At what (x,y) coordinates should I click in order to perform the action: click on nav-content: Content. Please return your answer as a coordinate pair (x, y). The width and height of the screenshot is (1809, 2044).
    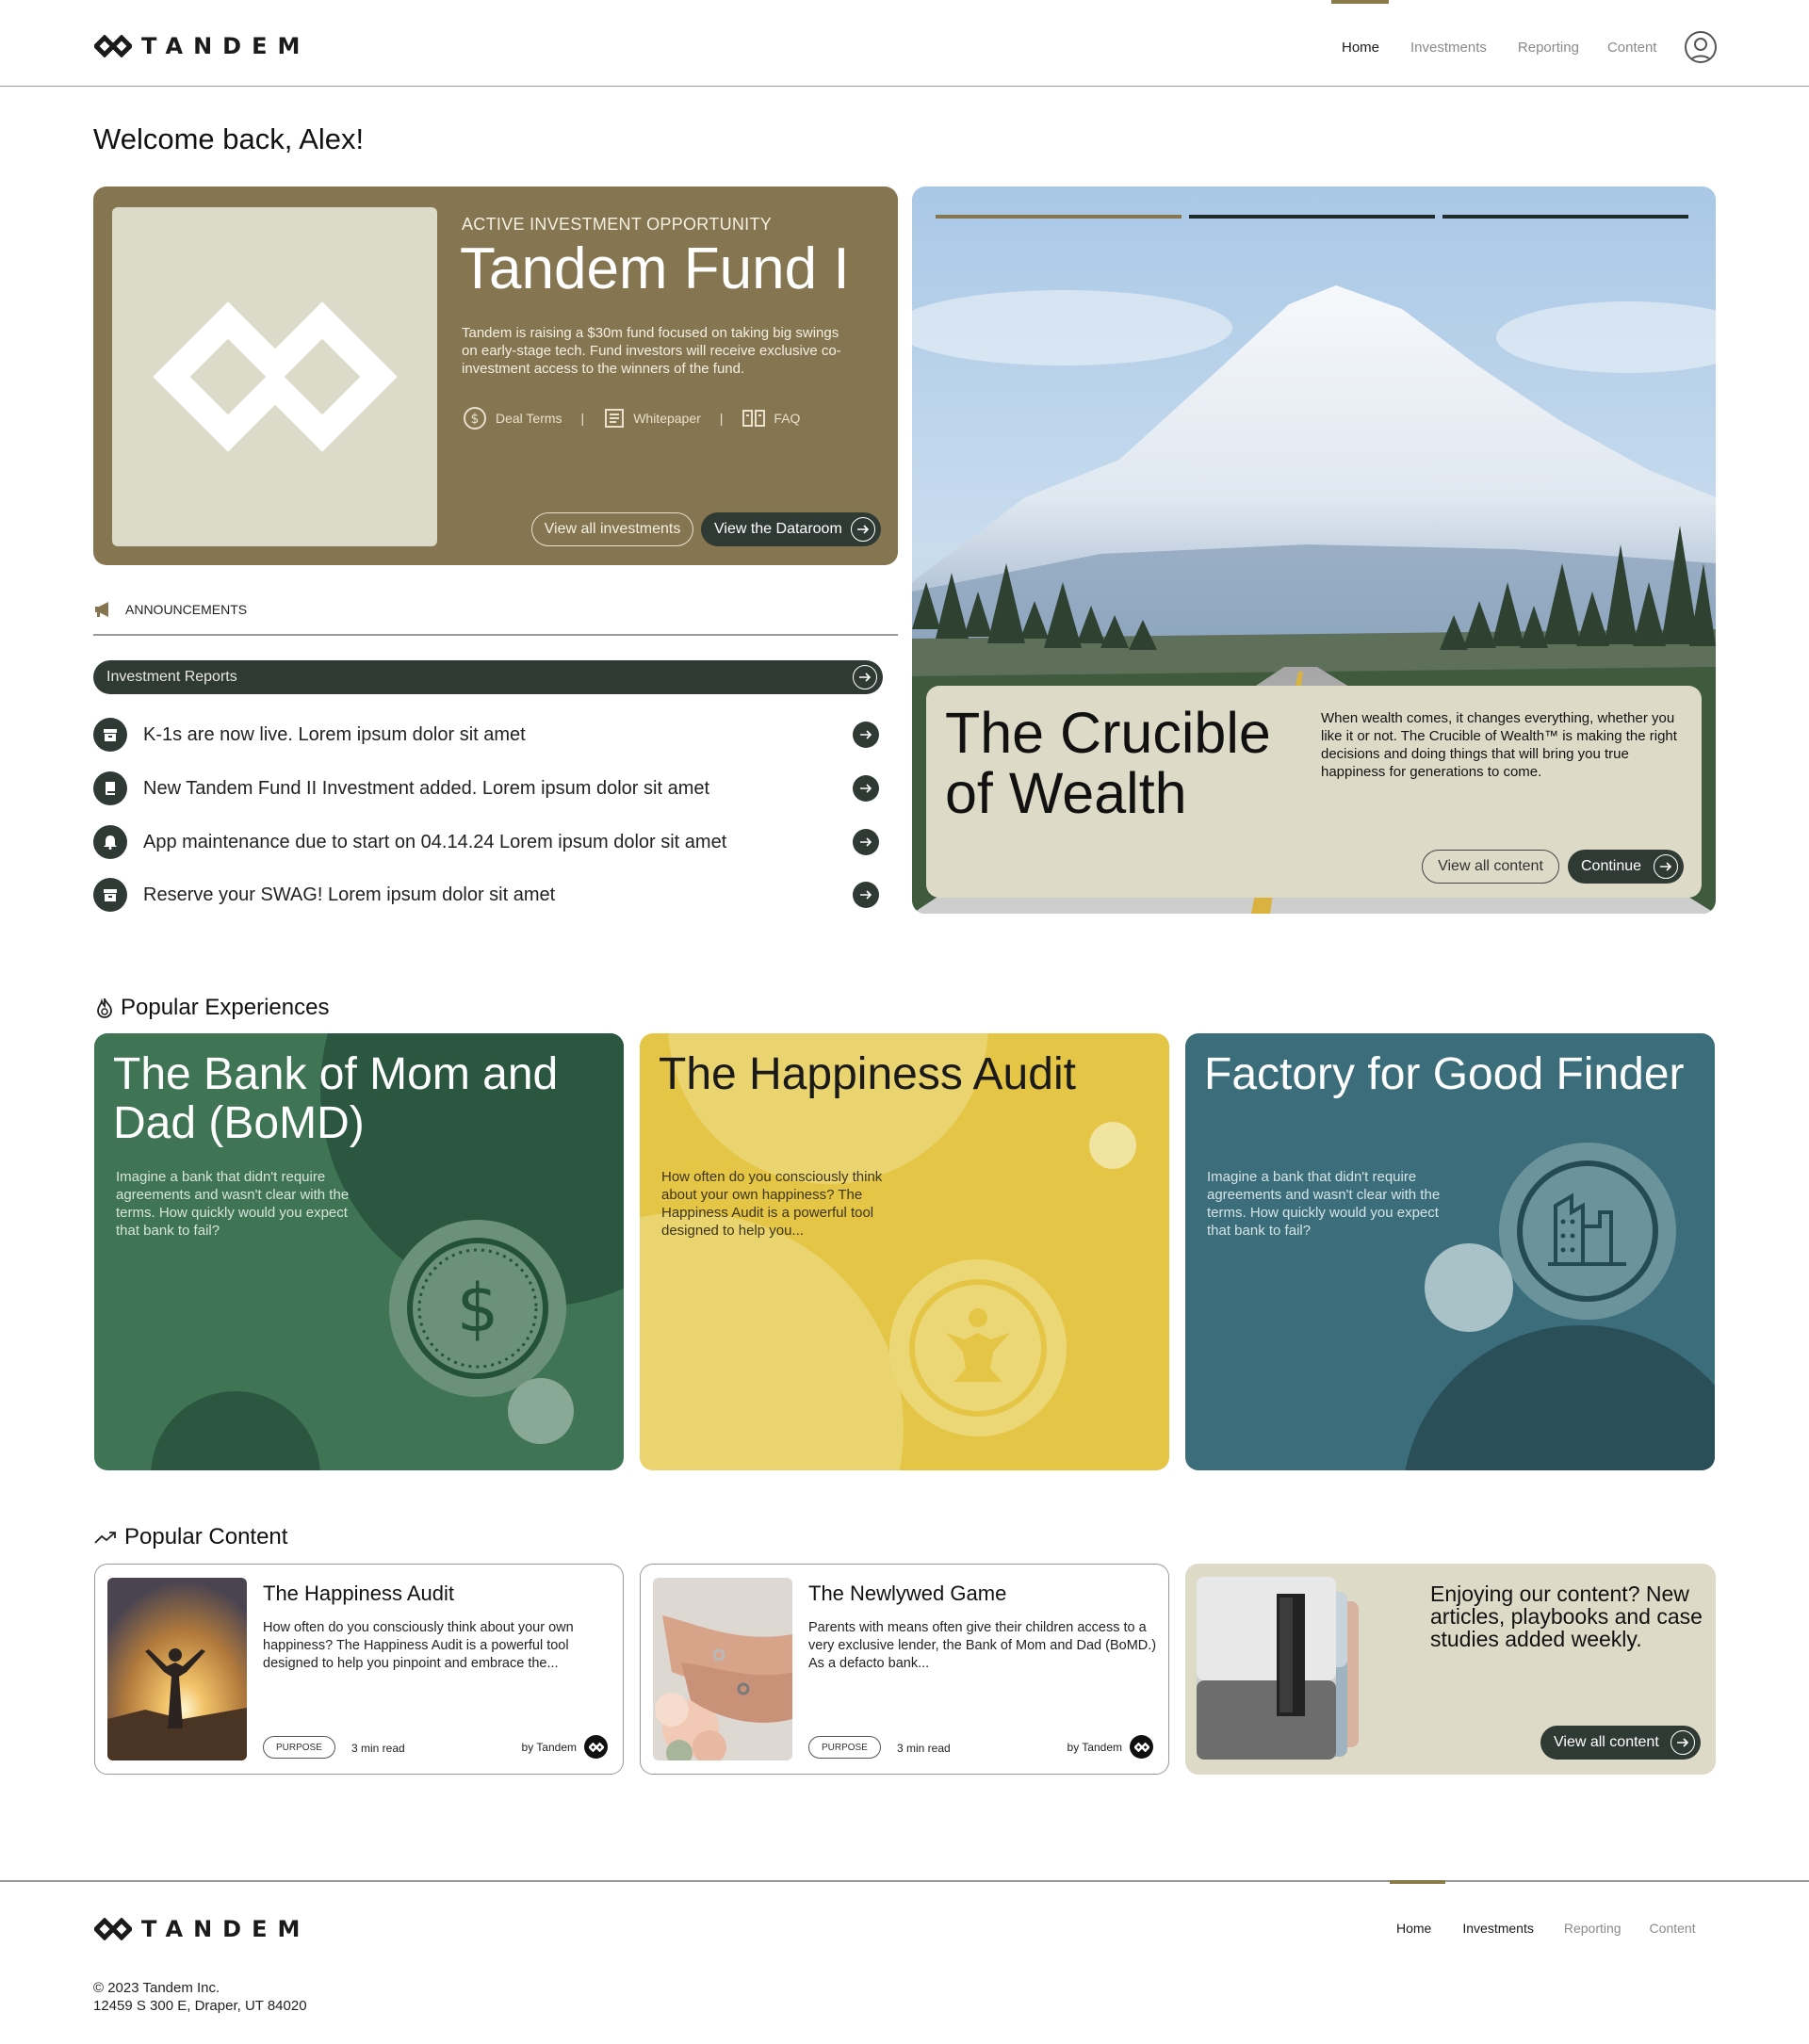
    Looking at the image, I should click on (1632, 48).